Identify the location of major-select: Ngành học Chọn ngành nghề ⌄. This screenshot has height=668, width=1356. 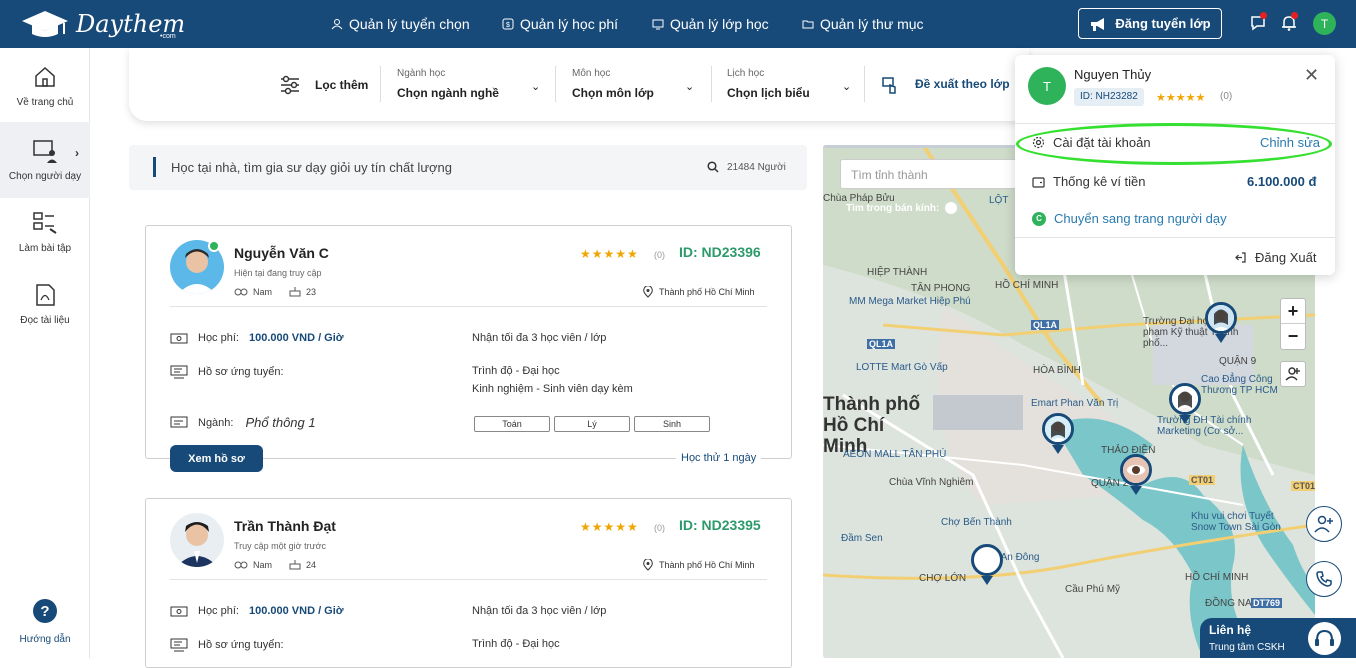
(469, 84).